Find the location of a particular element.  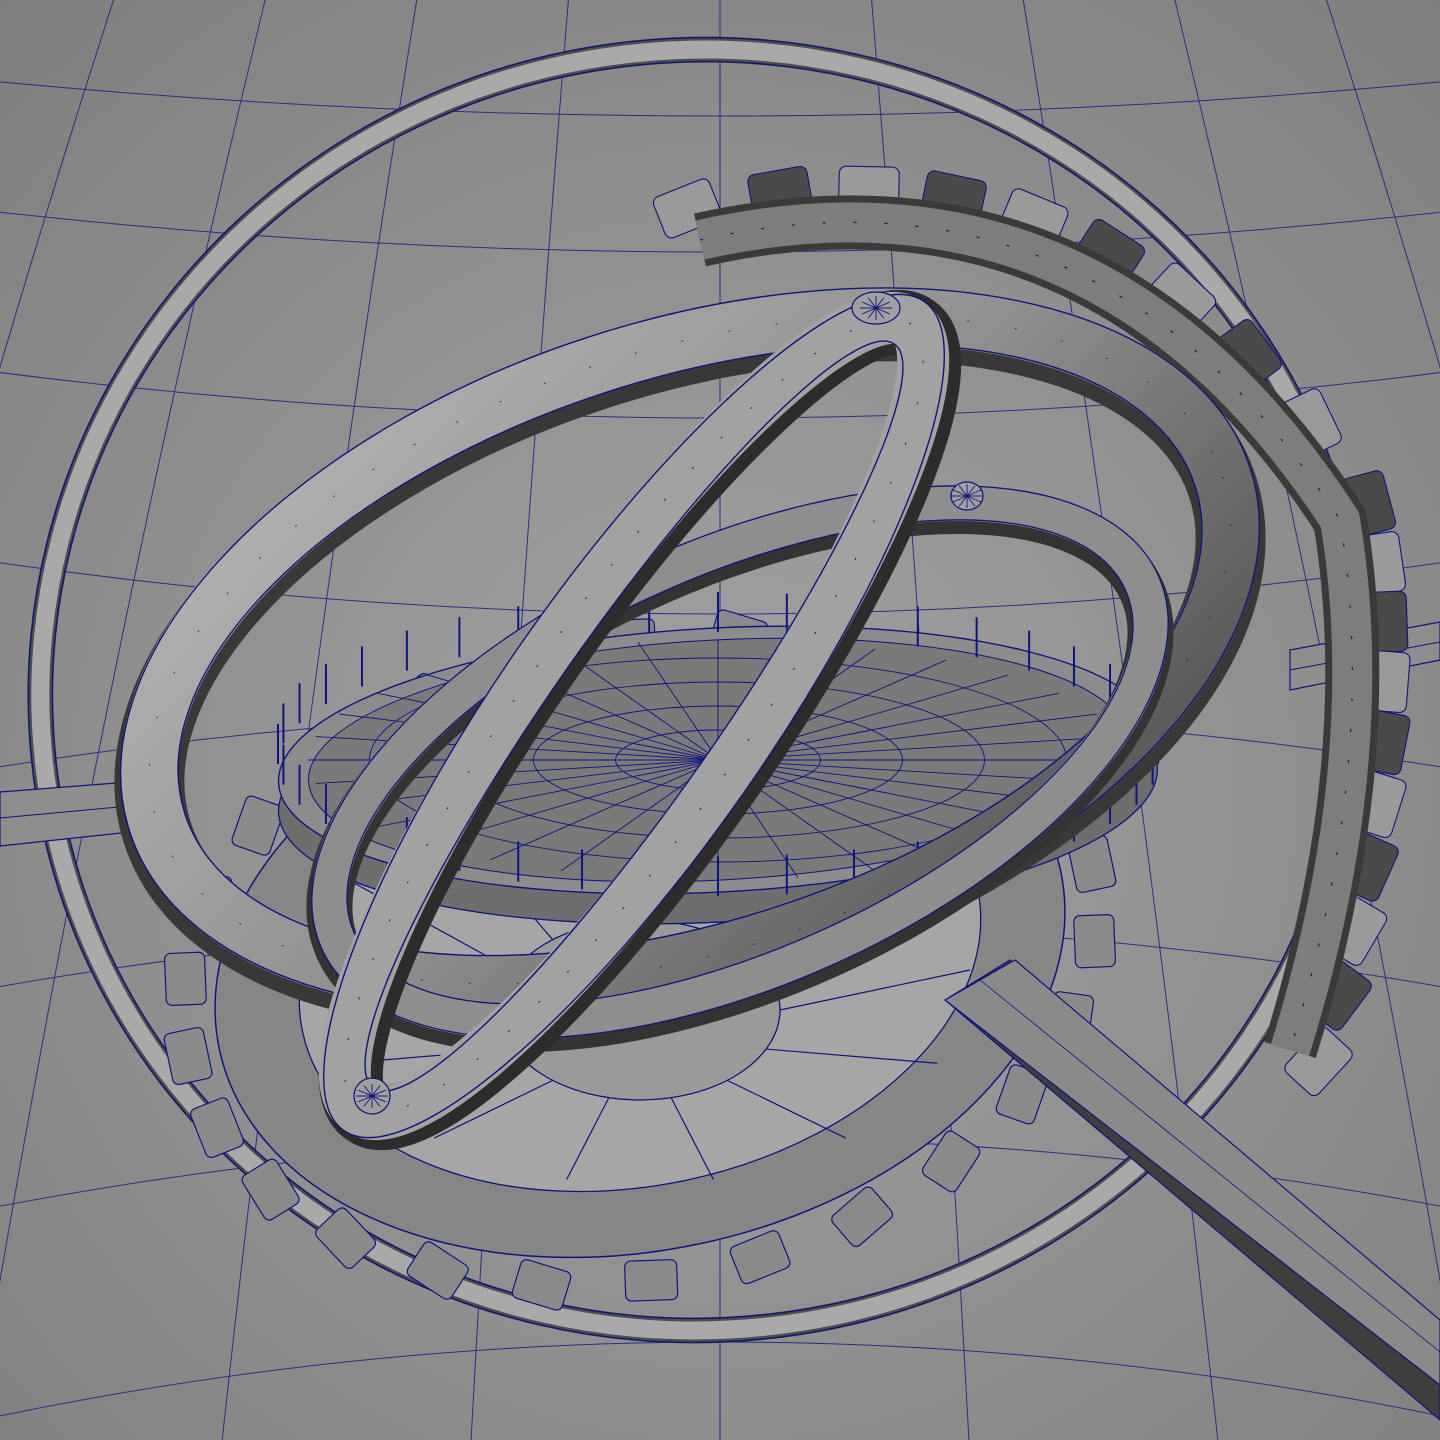

bolt-top is located at coordinates (876, 308).